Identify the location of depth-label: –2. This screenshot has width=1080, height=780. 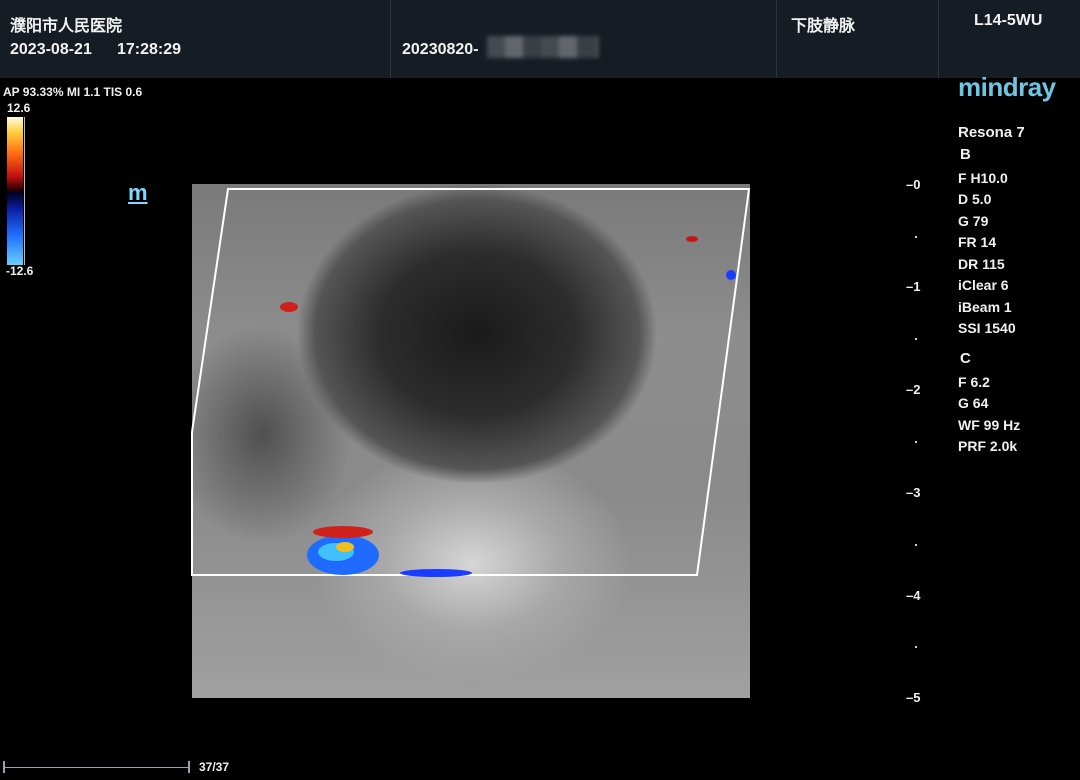
(913, 389).